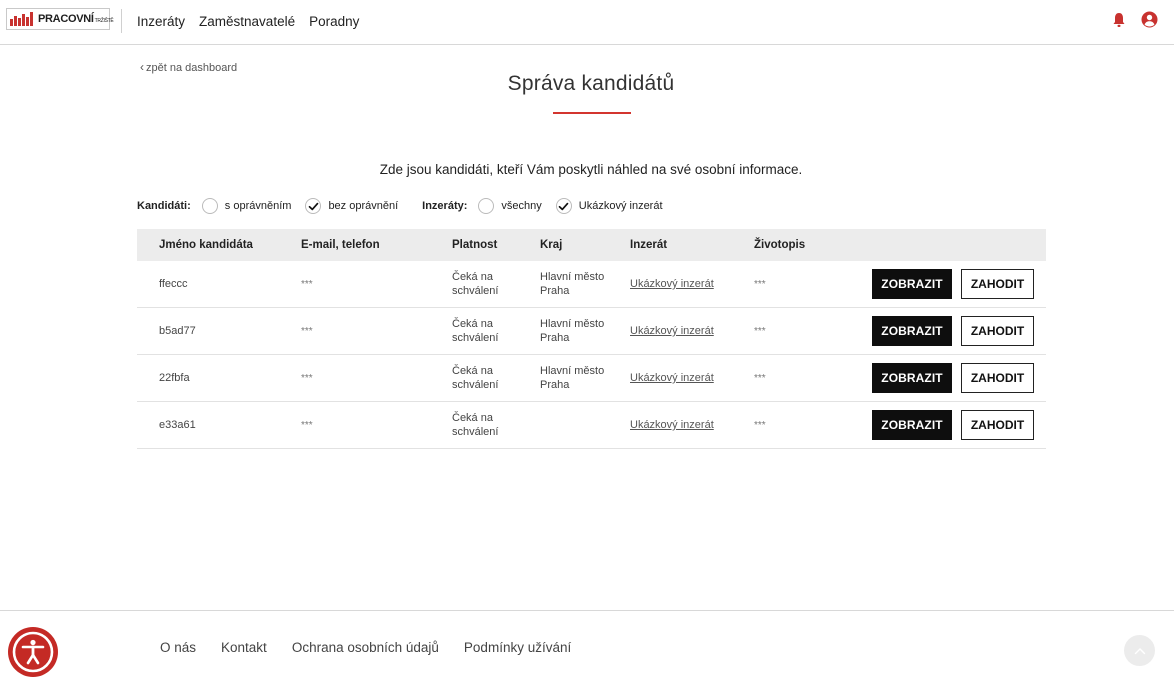  What do you see at coordinates (620, 206) in the screenshot?
I see `filter-option-label: Ukázkový inzerát` at bounding box center [620, 206].